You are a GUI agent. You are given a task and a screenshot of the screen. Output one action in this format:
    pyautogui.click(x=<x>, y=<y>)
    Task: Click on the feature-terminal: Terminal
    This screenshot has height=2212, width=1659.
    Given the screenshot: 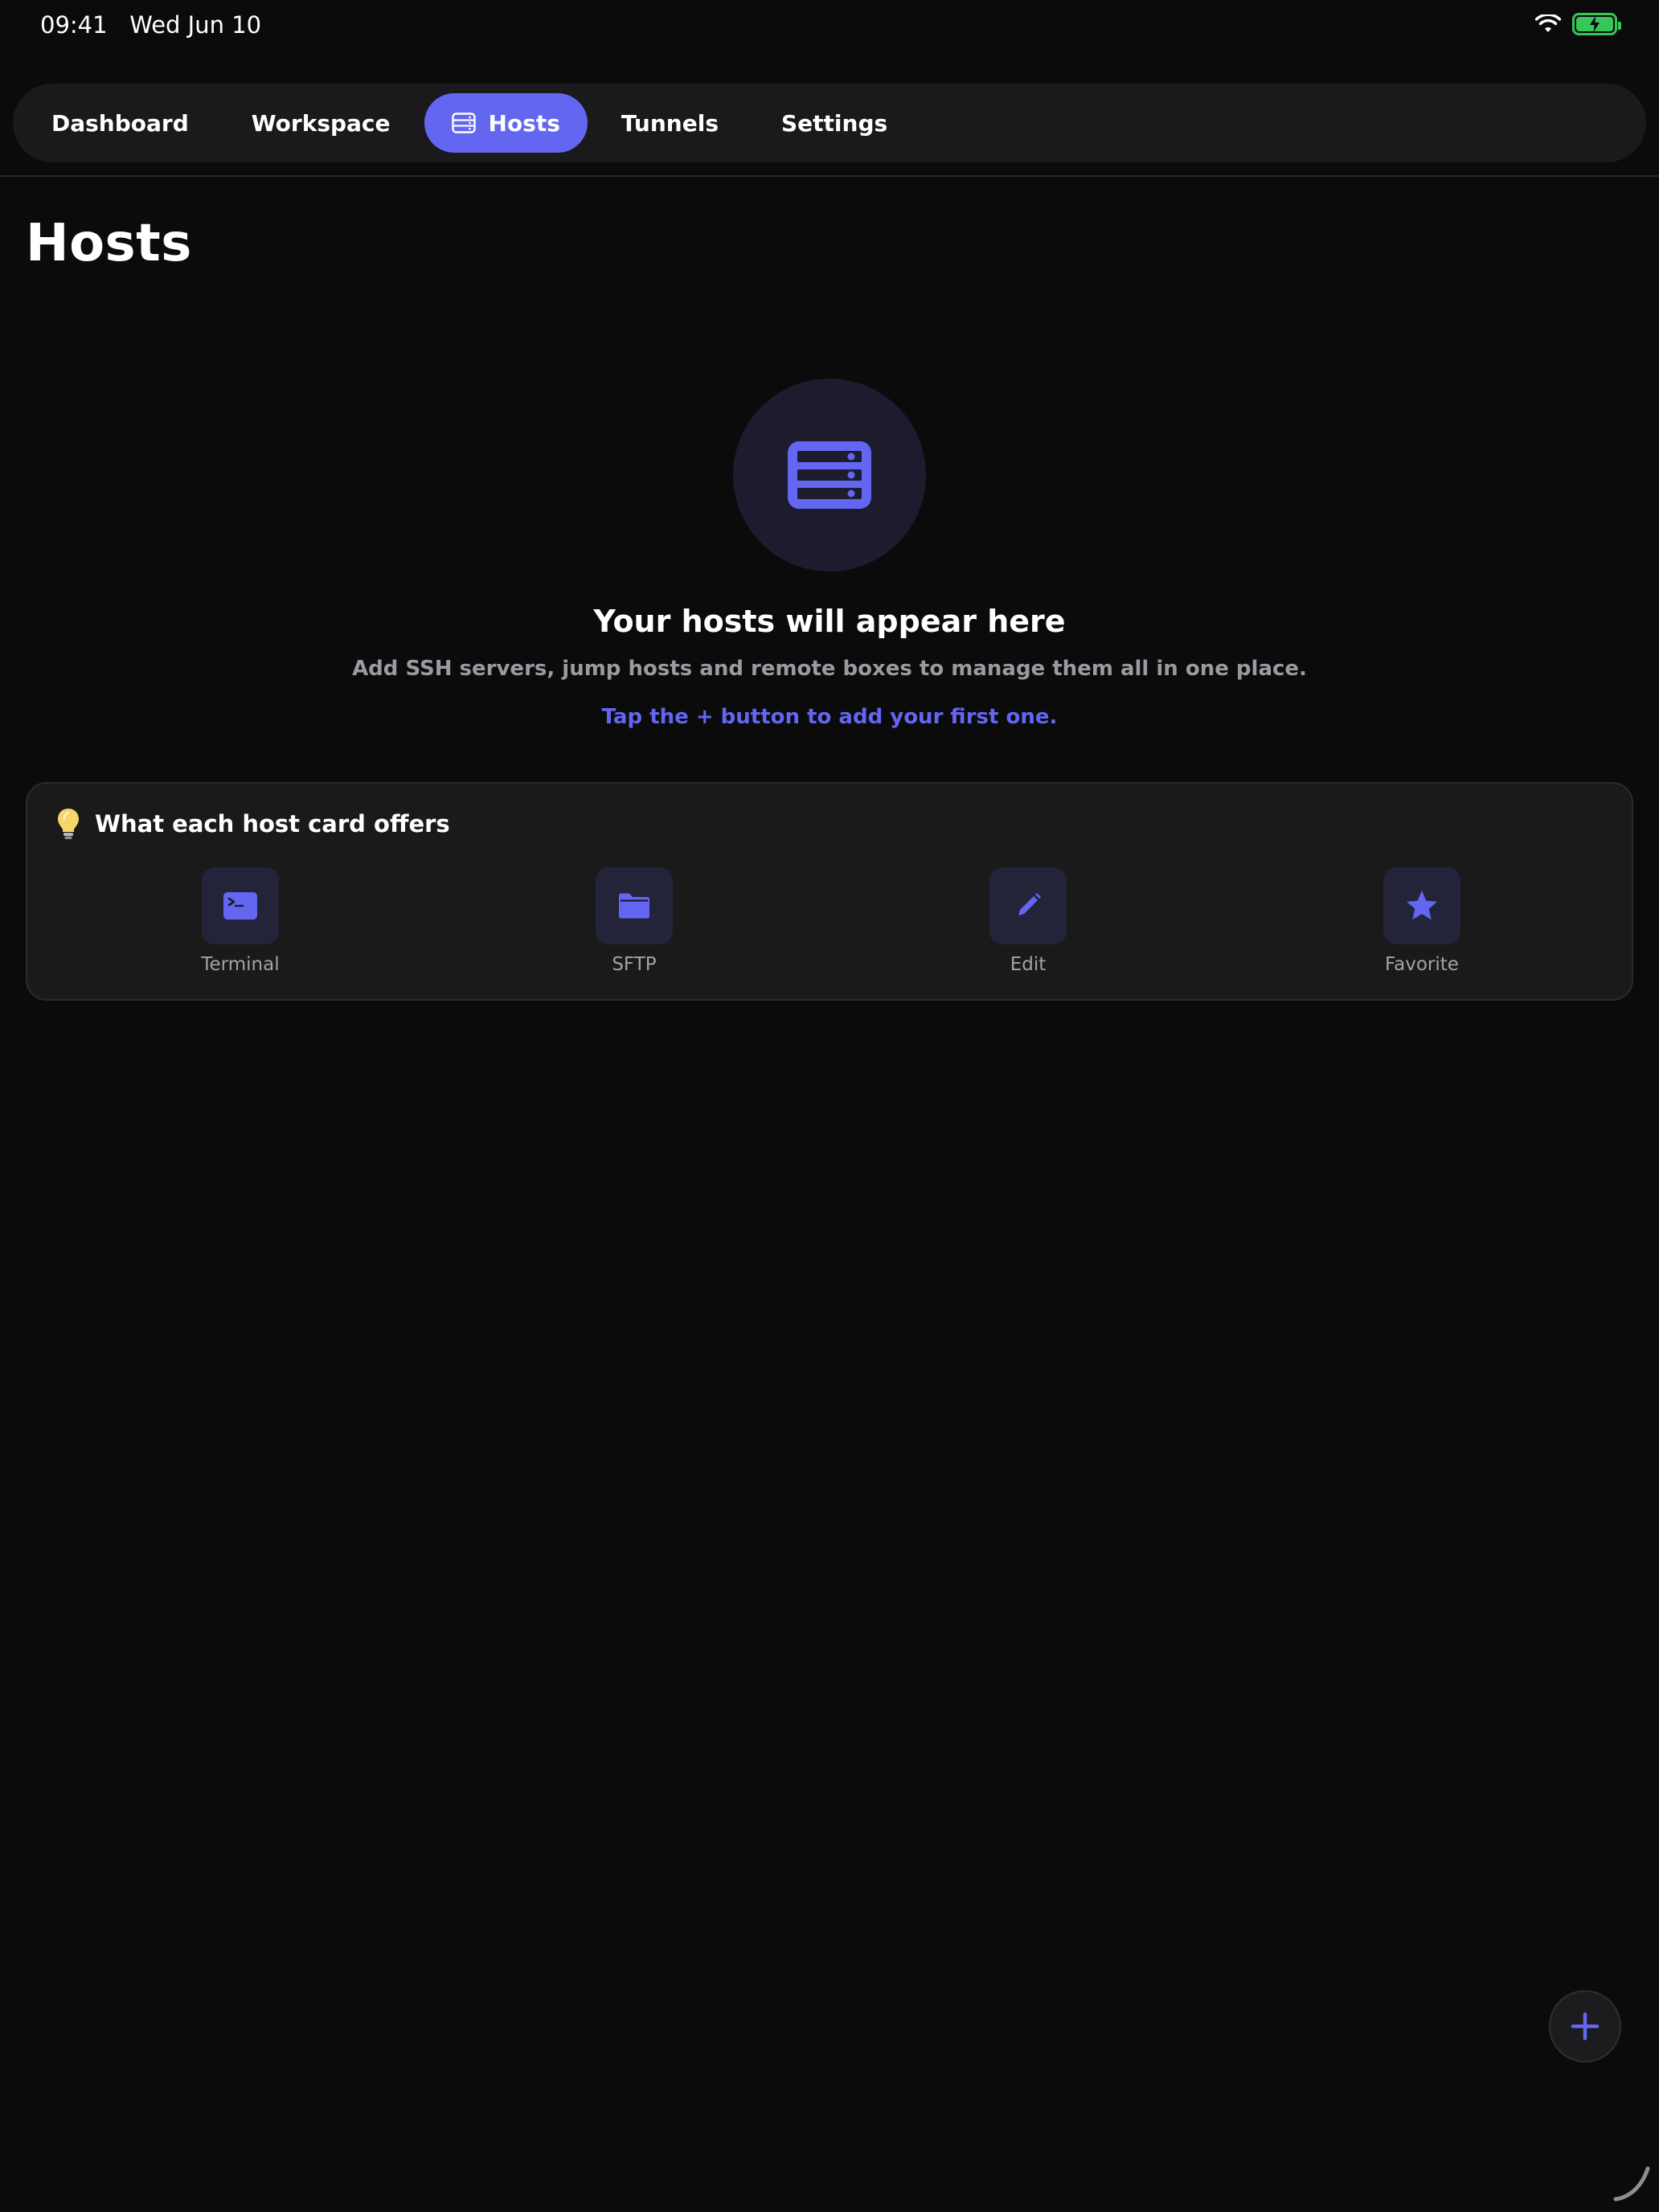 What is the action you would take?
    pyautogui.click(x=240, y=921)
    